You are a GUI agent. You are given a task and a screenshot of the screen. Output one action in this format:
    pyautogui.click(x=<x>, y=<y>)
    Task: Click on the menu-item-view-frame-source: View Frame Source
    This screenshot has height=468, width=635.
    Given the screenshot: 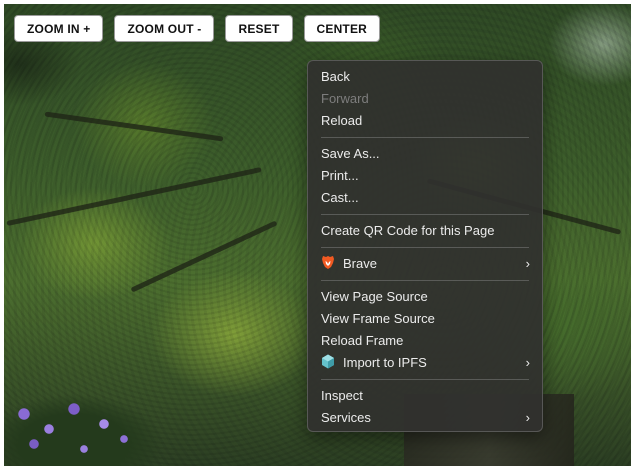 What is the action you would take?
    pyautogui.click(x=425, y=319)
    